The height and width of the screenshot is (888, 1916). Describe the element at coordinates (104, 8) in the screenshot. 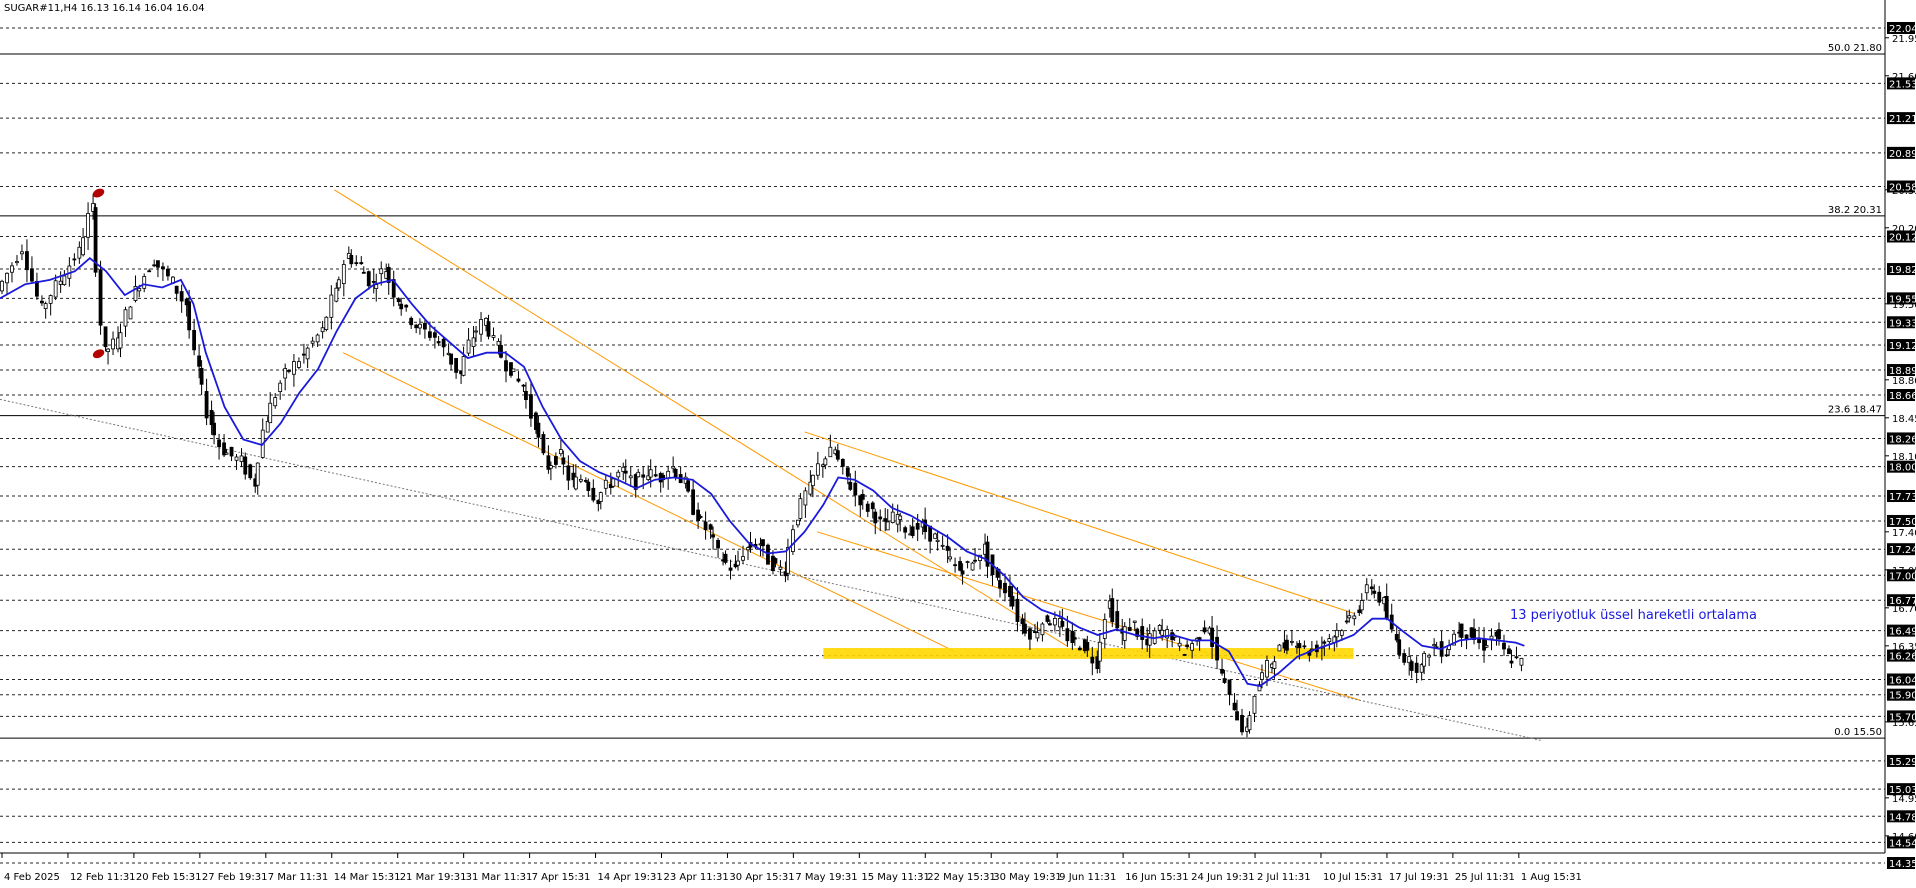

I see `symbol-ohlc-readout: SUGAR#11,H4 16.13 16.14 16.04 16.04` at that location.